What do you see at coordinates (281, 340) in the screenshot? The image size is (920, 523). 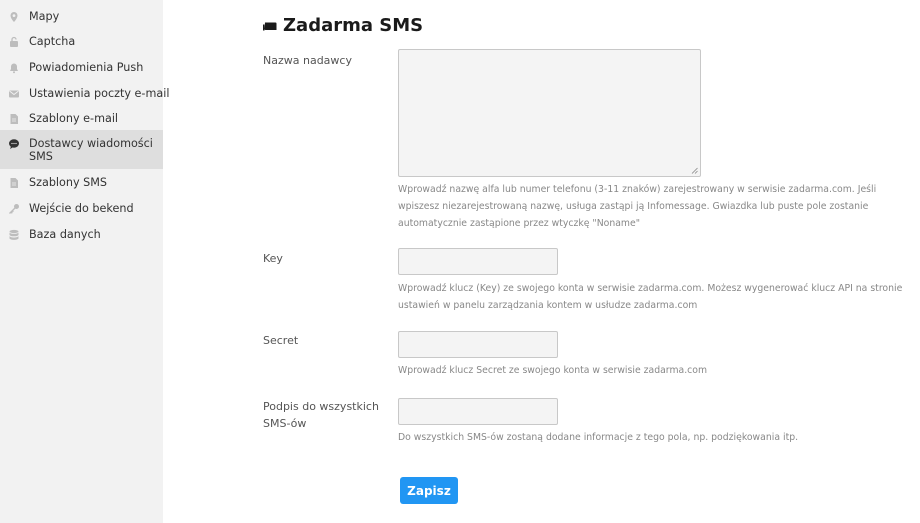 I see `secret-label: Secret` at bounding box center [281, 340].